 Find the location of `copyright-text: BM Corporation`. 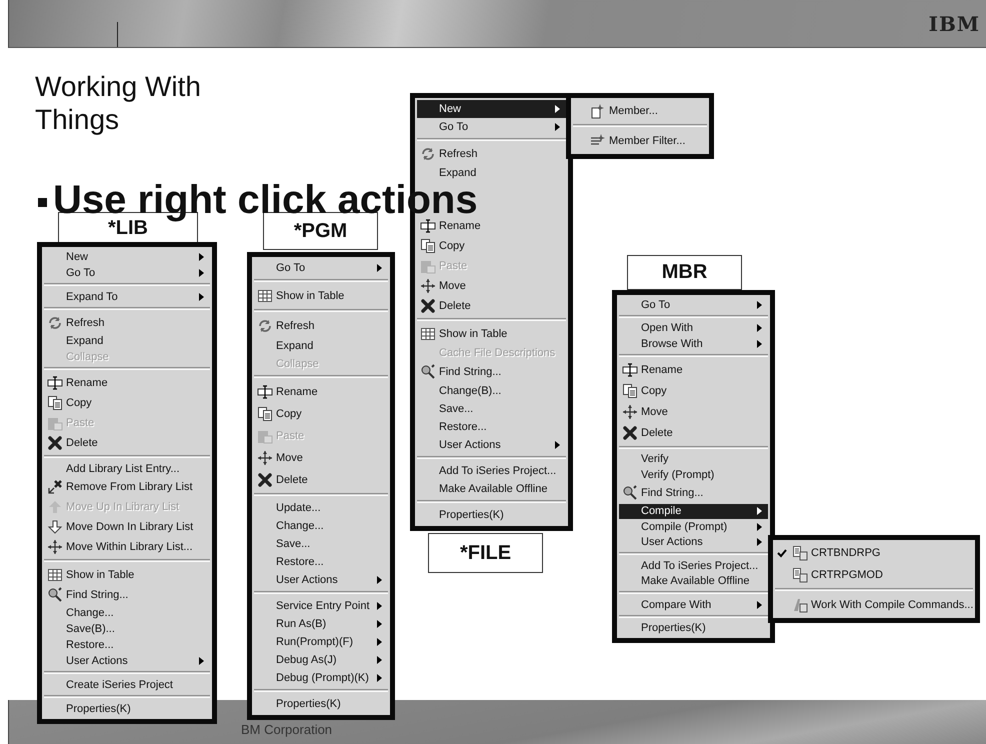

copyright-text: BM Corporation is located at coordinates (286, 729).